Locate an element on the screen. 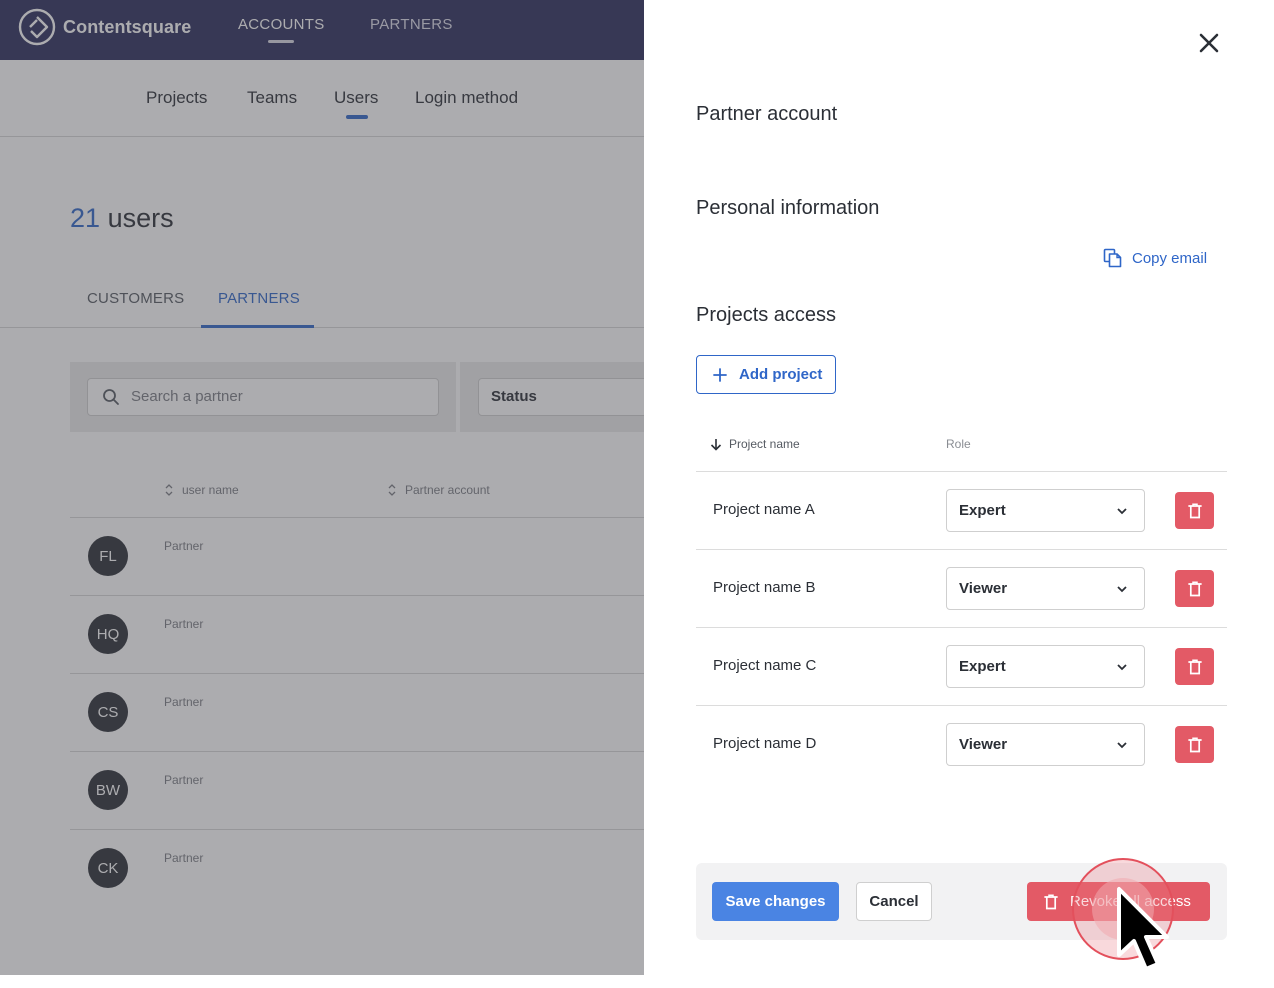 Image resolution: width=1274 pixels, height=988 pixels. revoke-all-access-button: Revoke all access is located at coordinates (1118, 901).